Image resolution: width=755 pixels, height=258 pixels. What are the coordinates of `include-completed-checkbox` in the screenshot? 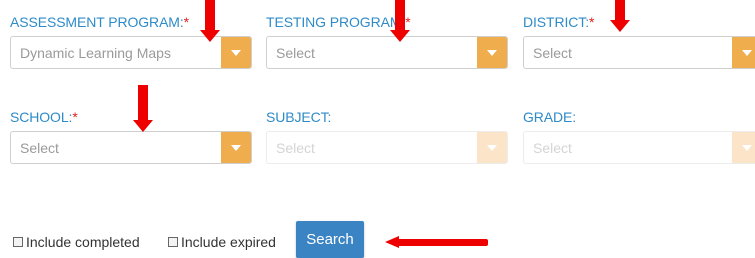 It's located at (18, 242).